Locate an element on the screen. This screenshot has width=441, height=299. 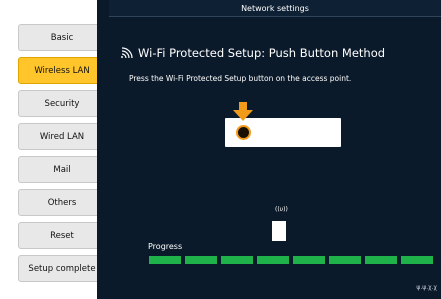
sidebar-item-label: Wired LAN is located at coordinates (62, 136).